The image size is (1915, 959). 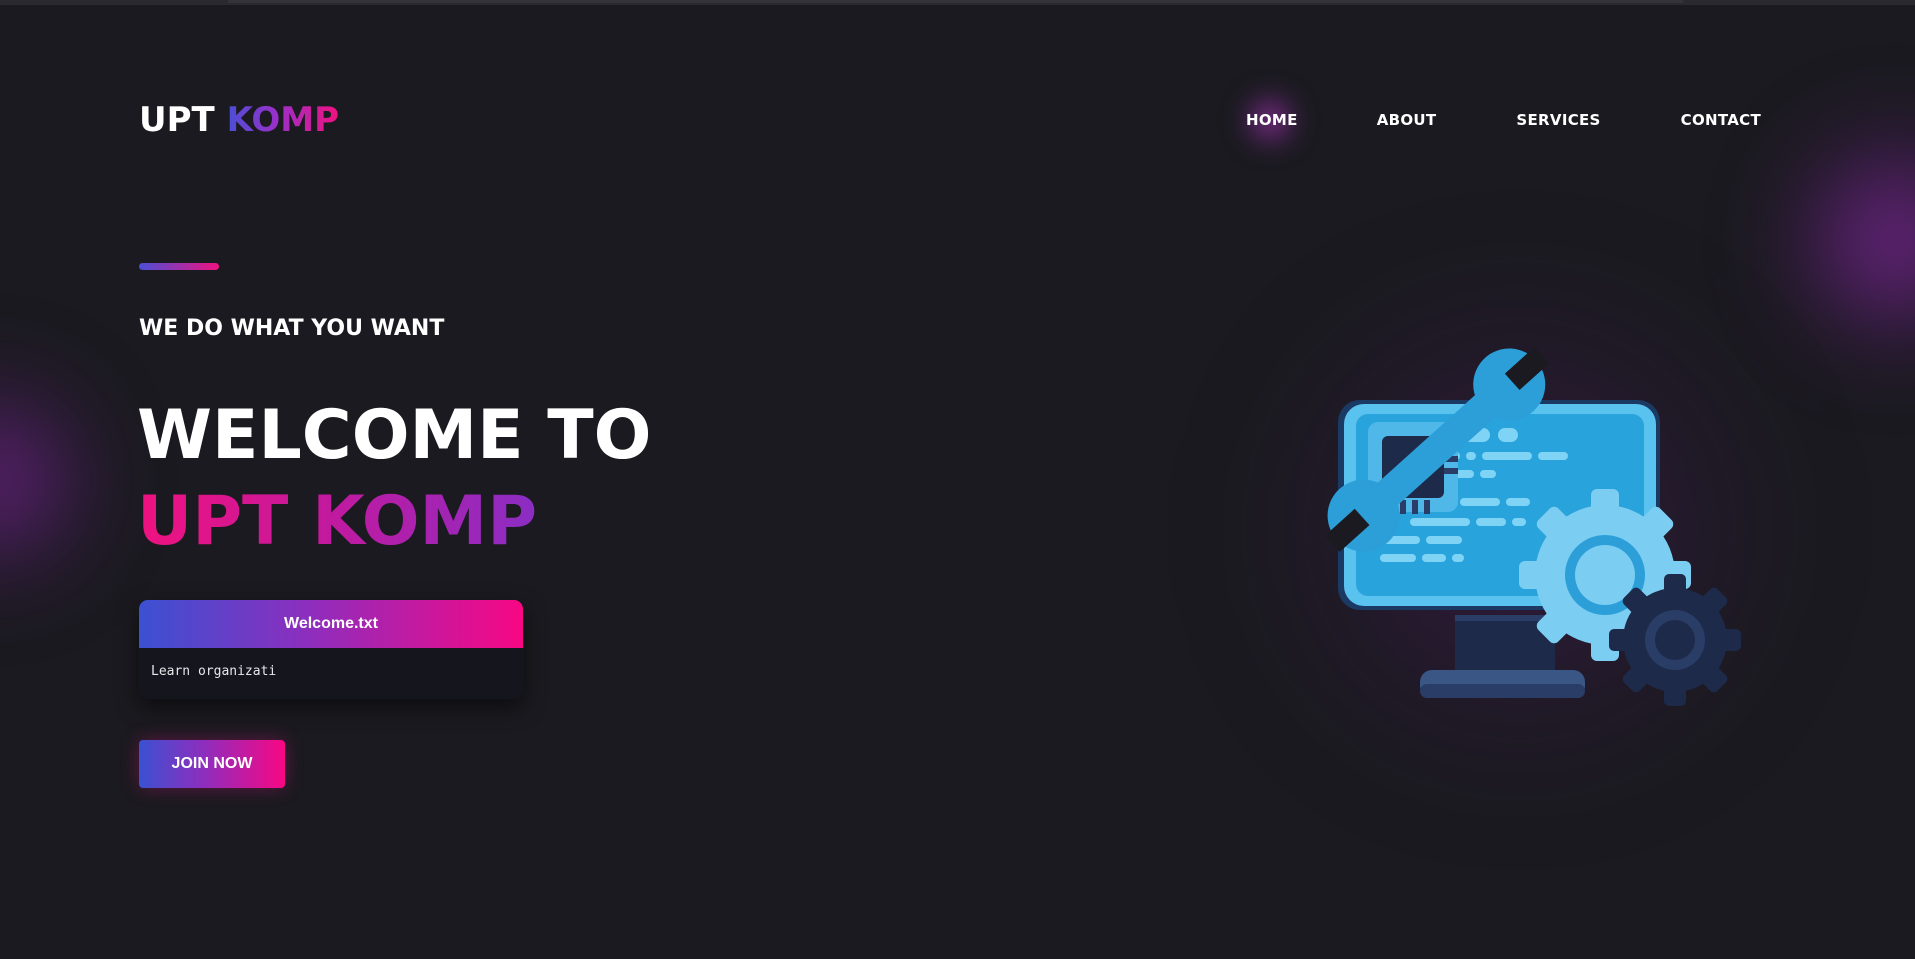 I want to click on hero-headline-line1: WELCOME TO, so click(x=394, y=435).